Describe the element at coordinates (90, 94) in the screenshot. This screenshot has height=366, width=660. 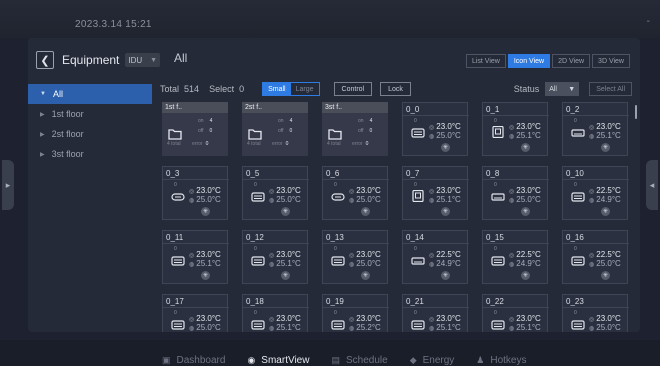
I see `tree-item-all: ▼ All` at that location.